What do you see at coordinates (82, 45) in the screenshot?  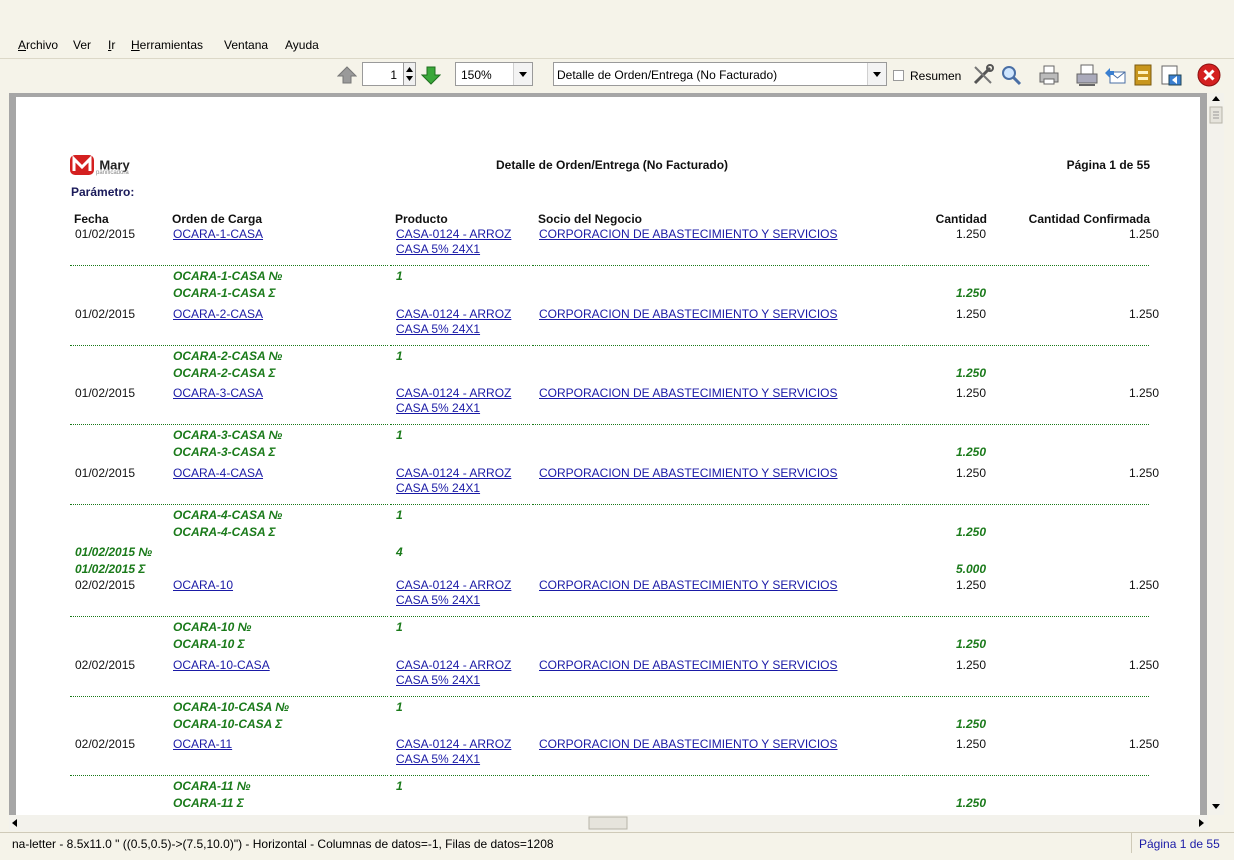 I see `menu-ver: Ver` at bounding box center [82, 45].